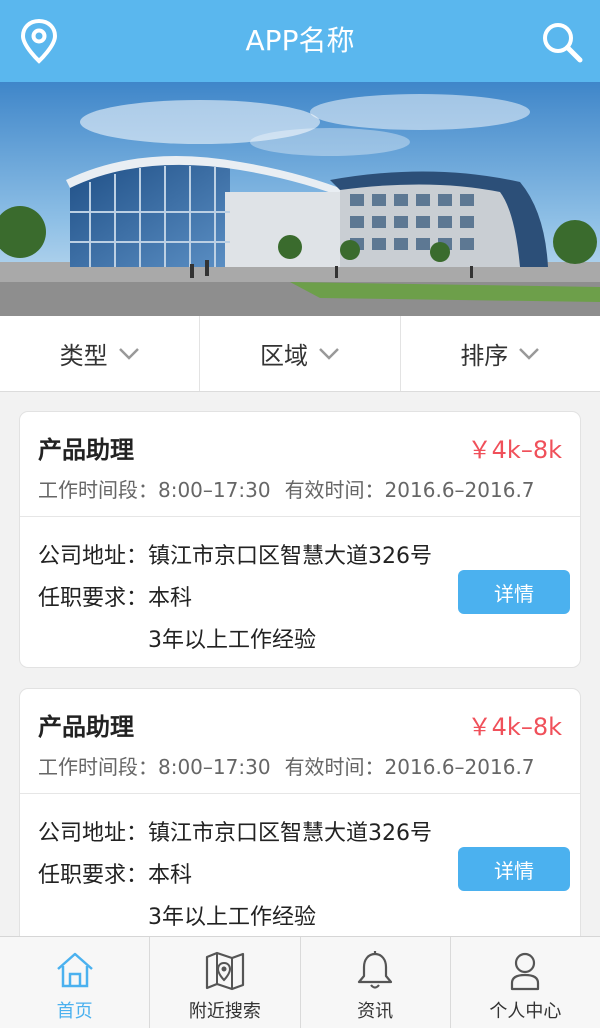 The height and width of the screenshot is (1028, 600). I want to click on filter-type-label: 类型, so click(83, 356).